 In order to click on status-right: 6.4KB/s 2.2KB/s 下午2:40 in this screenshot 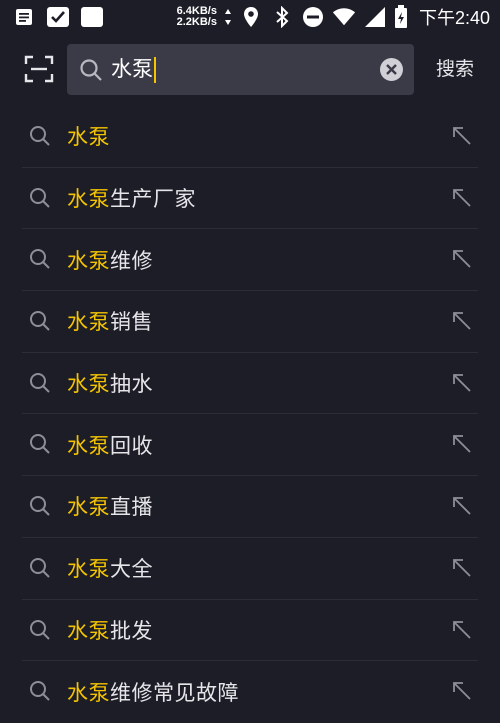, I will do `click(333, 17)`.